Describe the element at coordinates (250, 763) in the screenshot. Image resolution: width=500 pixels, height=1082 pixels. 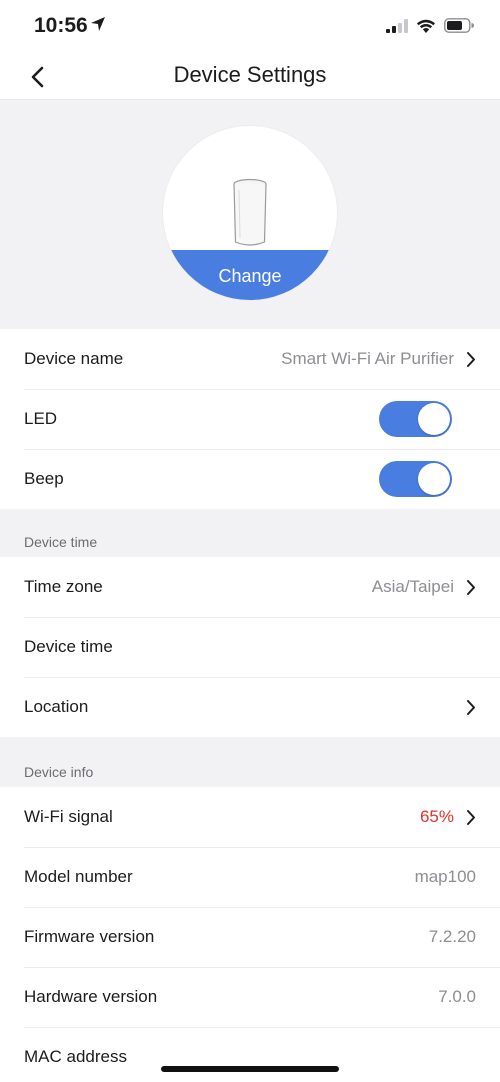
I see `device-info-header: Device info` at that location.